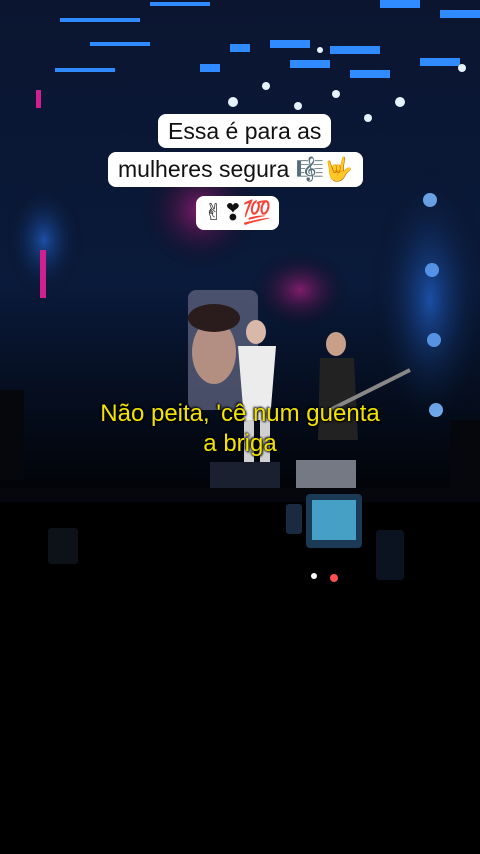 The image size is (480, 854). Describe the element at coordinates (324, 170) in the screenshot. I see `music-and-rock-emoji-icon: 🎼🤟` at that location.